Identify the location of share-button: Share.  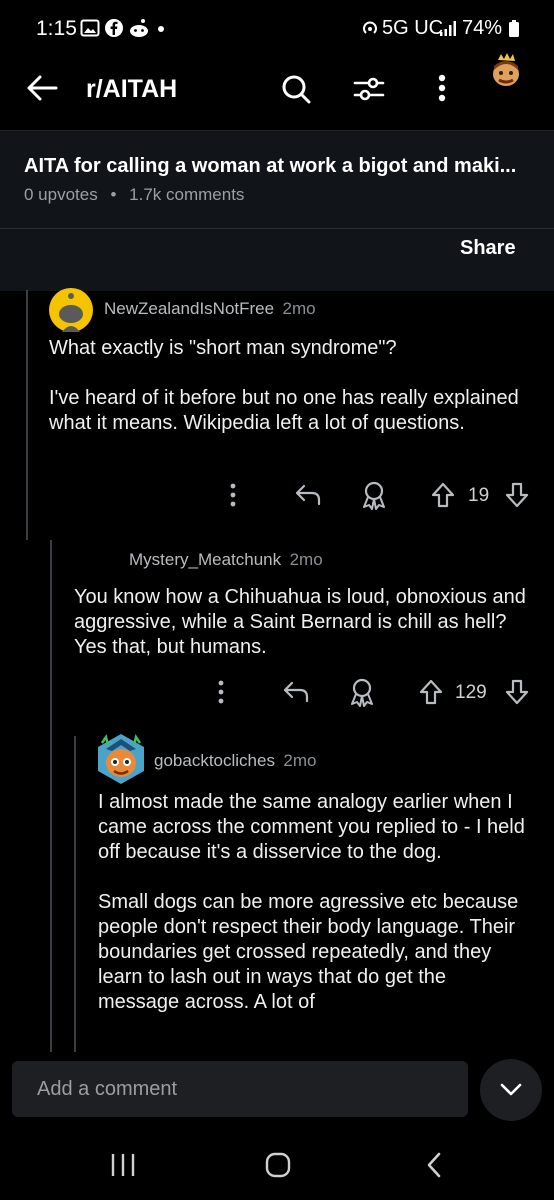
(488, 248).